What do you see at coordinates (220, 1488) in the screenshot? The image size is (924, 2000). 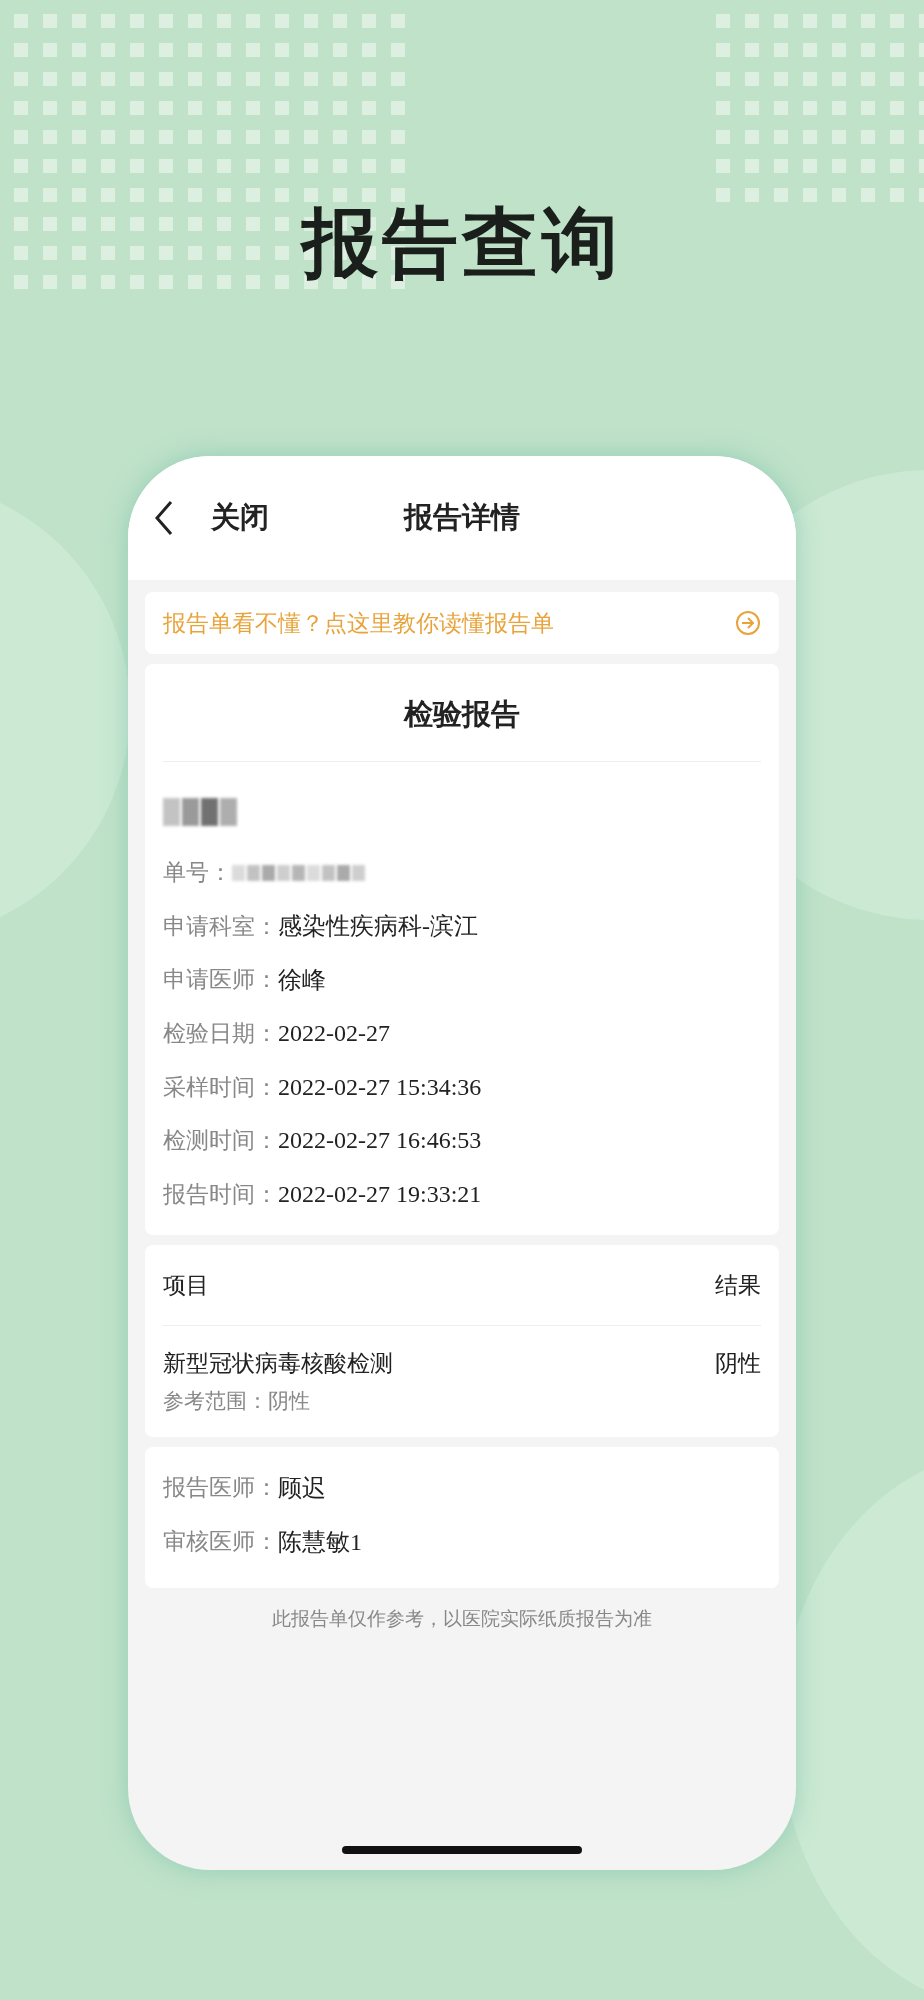 I see `field-label: 报告医师：` at bounding box center [220, 1488].